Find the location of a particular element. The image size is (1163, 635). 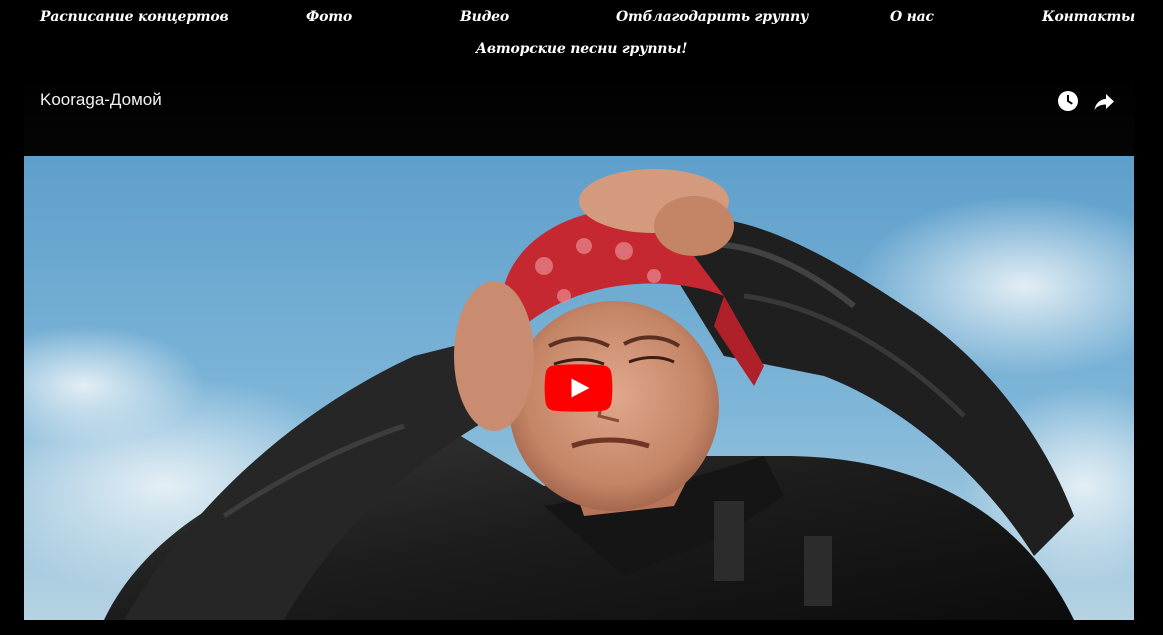

nav-link-concert-schedule: Расписание концертов is located at coordinates (134, 17).